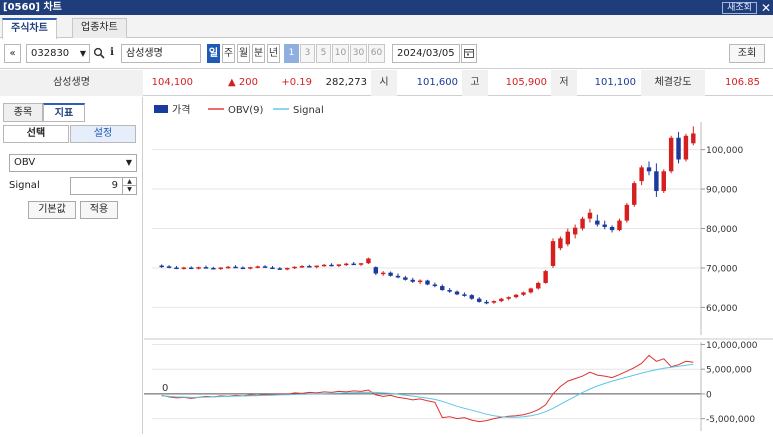 Image resolution: width=773 pixels, height=437 pixels. I want to click on zero-line-label: 0, so click(165, 388).